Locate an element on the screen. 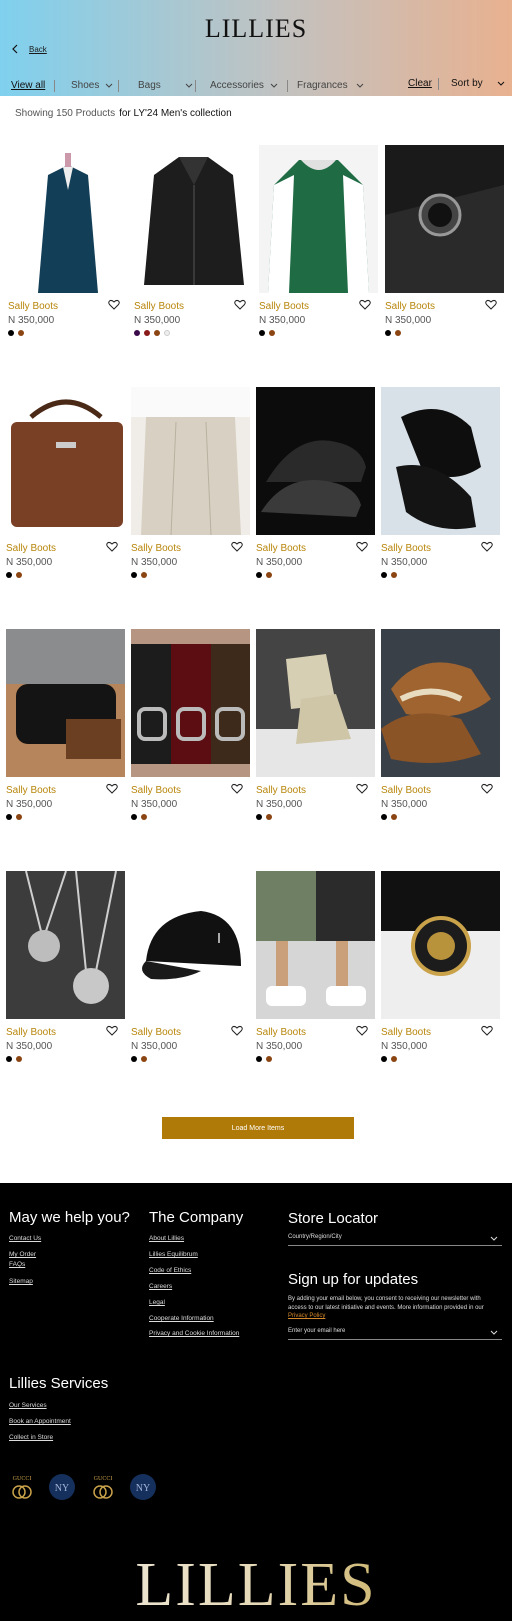 The width and height of the screenshot is (512, 1621). footer-link-my-order: My Order is located at coordinates (22, 1254).